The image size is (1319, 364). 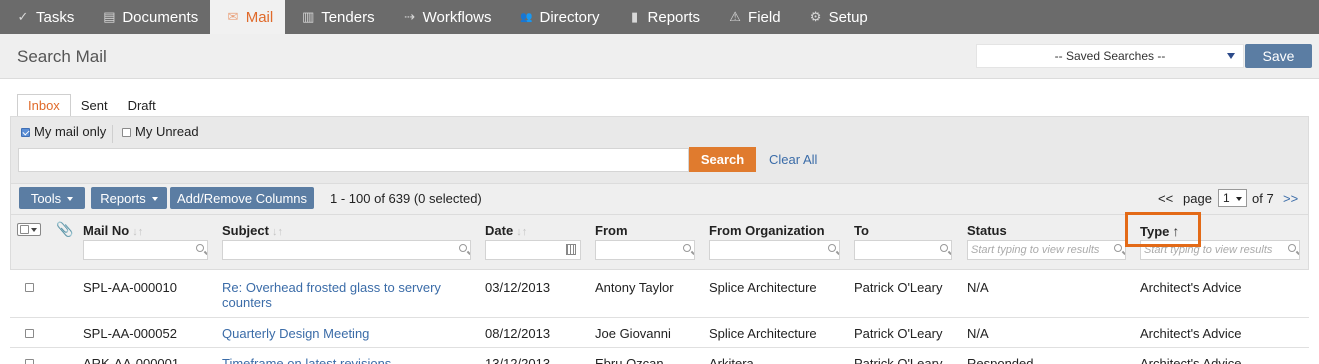 What do you see at coordinates (46, 198) in the screenshot?
I see `tools-label: Tools` at bounding box center [46, 198].